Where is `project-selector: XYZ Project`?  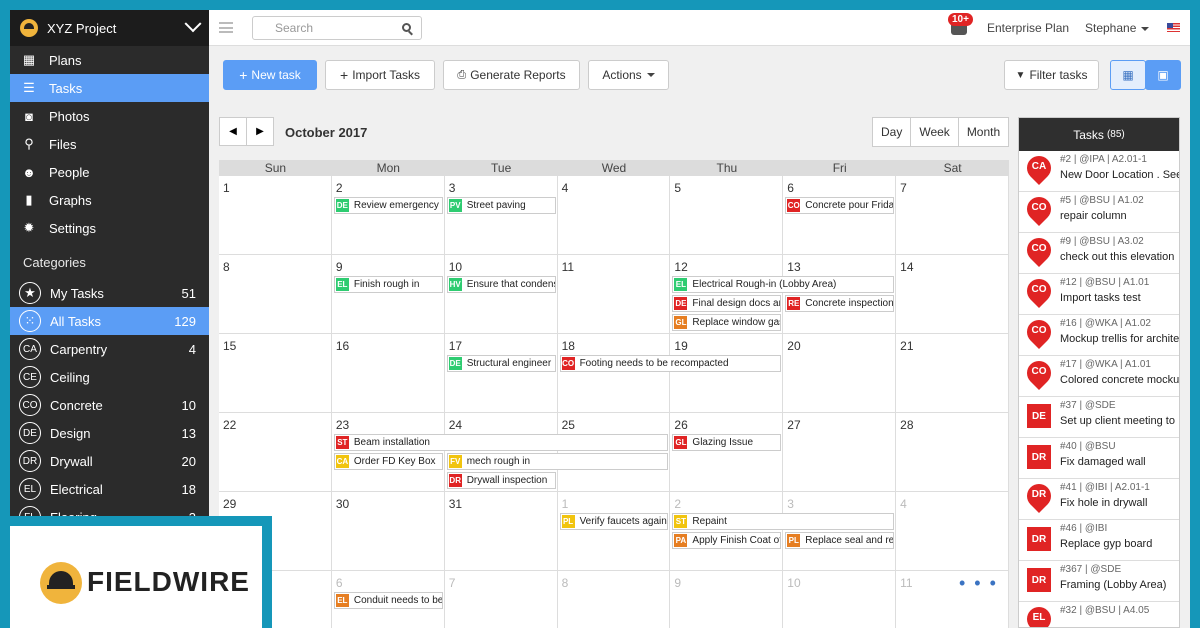 project-selector: XYZ Project is located at coordinates (109, 28).